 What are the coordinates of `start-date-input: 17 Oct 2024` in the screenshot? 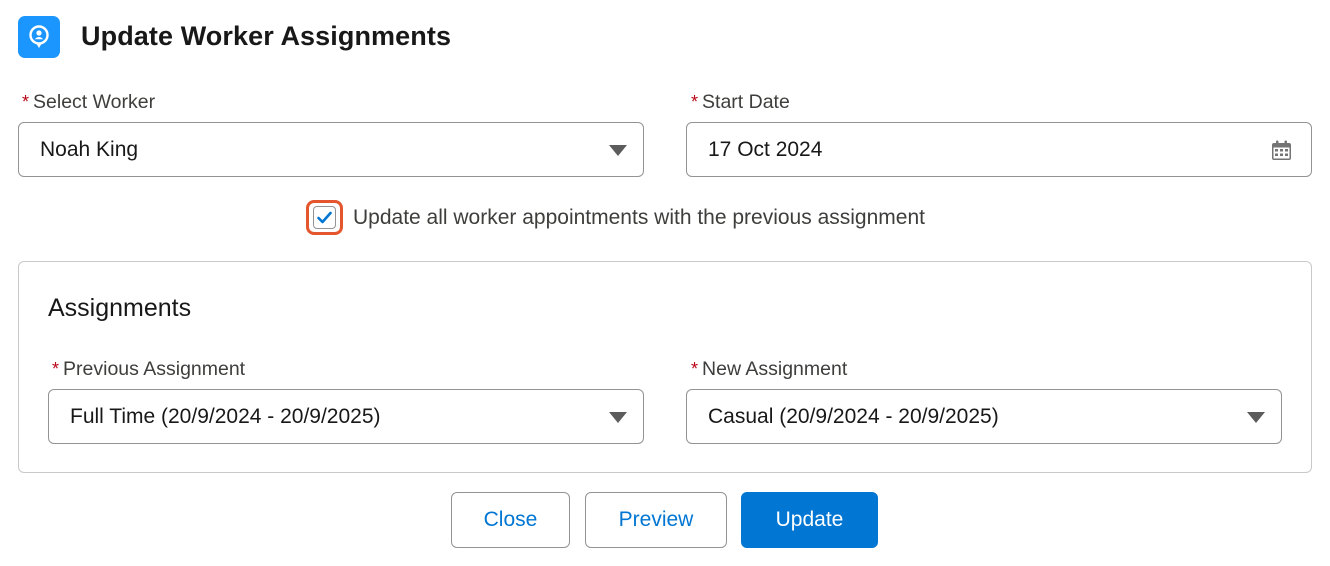 It's located at (999, 149).